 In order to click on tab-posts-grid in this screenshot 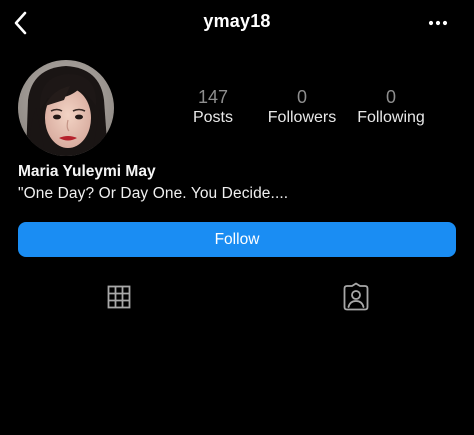, I will do `click(119, 297)`.